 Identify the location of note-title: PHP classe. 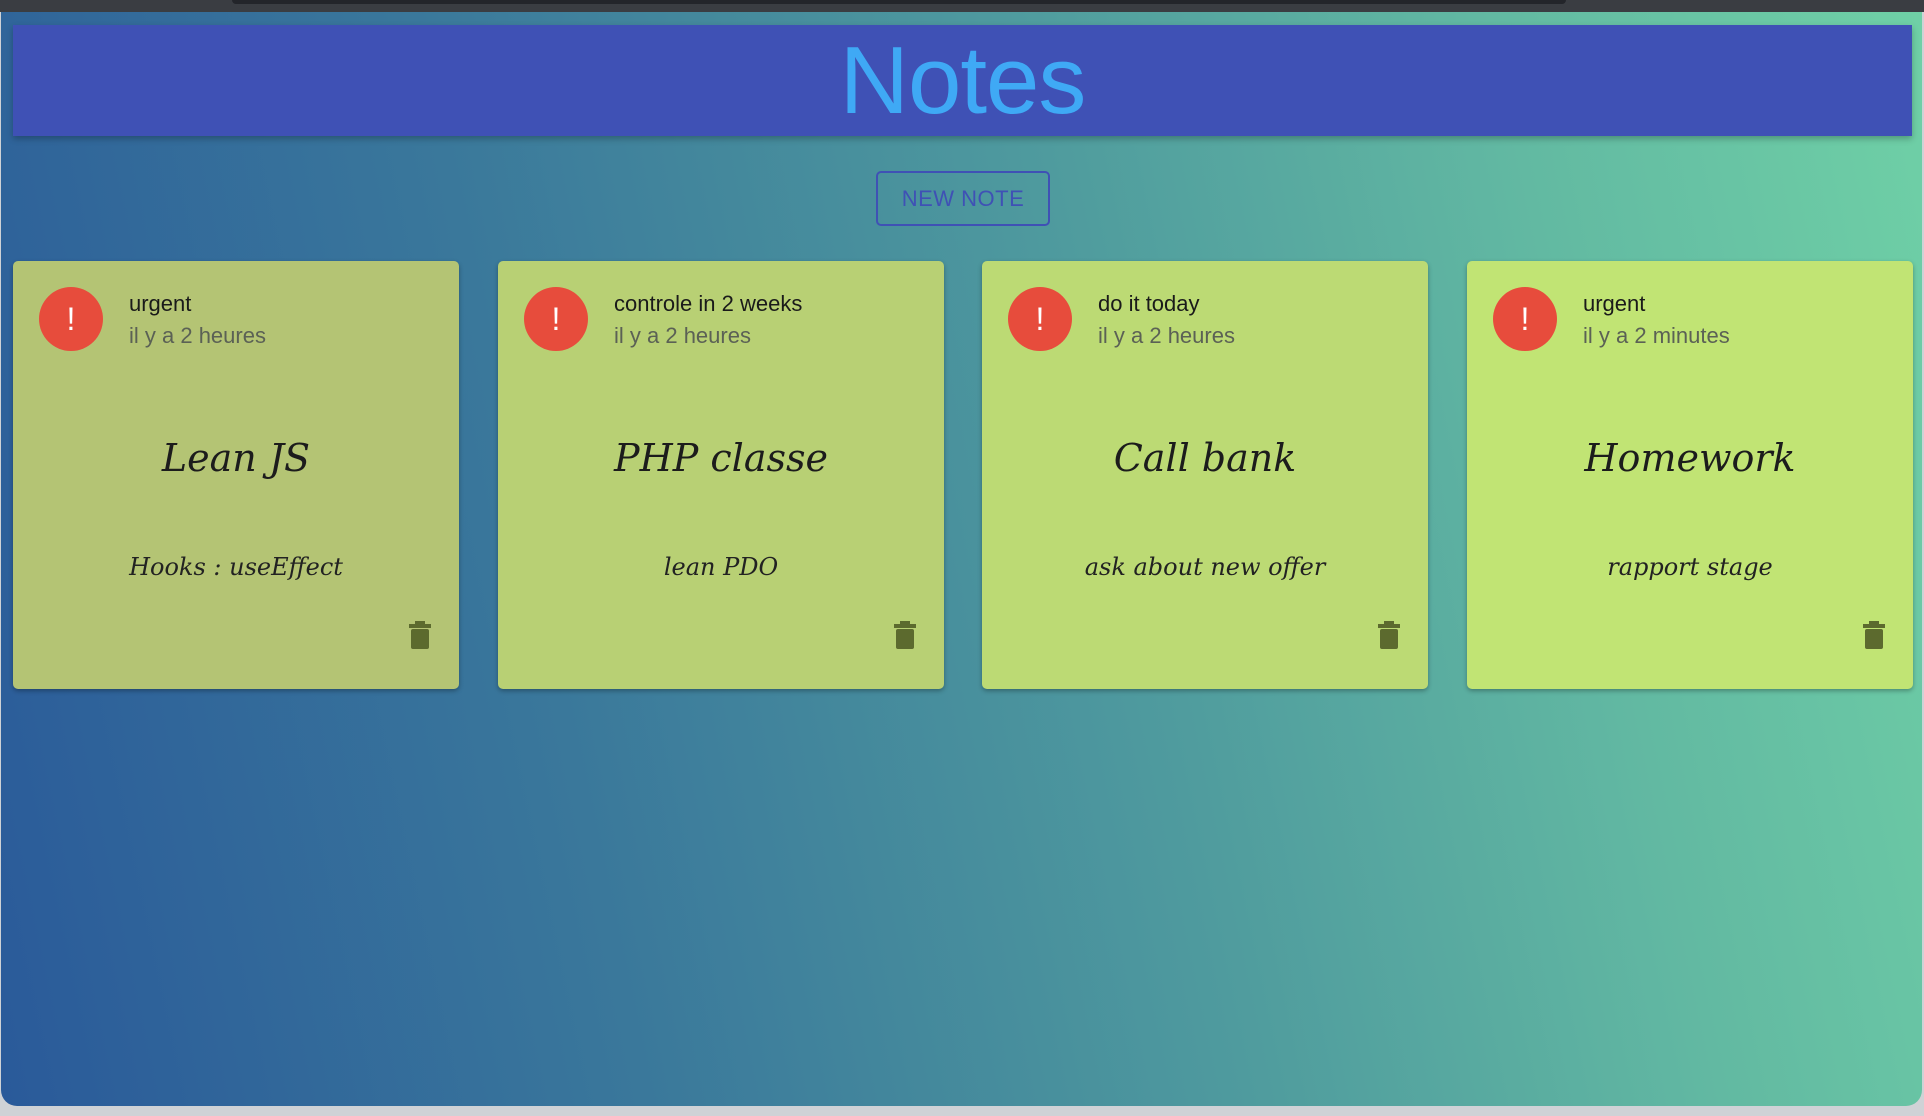
(721, 458).